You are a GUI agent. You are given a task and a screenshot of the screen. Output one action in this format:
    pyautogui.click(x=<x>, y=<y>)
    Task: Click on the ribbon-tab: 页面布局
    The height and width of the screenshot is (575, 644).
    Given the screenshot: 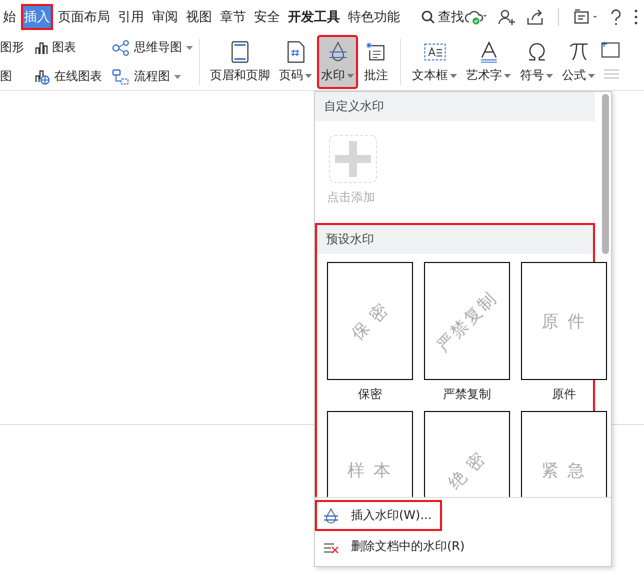 What is the action you would take?
    pyautogui.click(x=84, y=17)
    